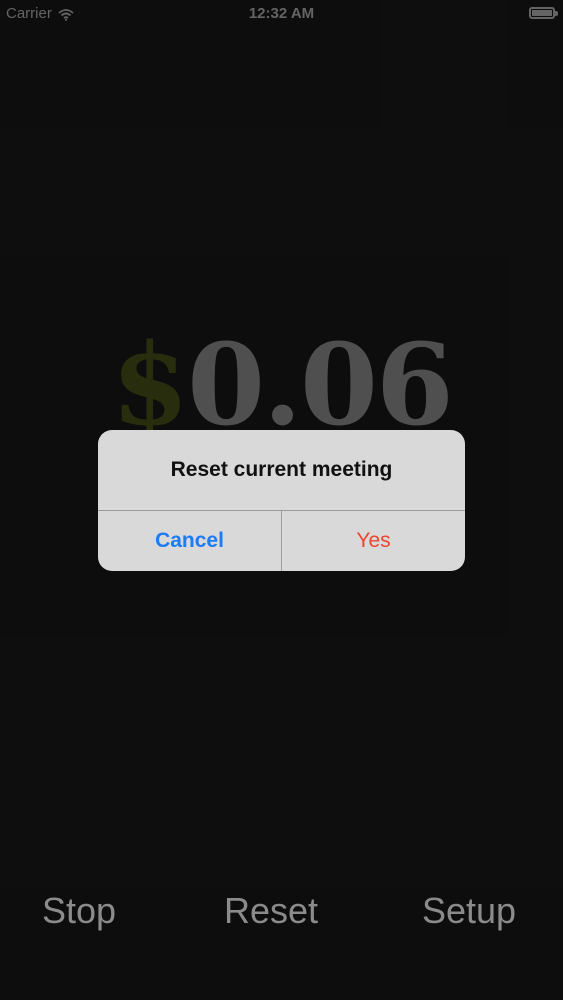 This screenshot has height=1000, width=563. I want to click on stop-button: Stop, so click(79, 911).